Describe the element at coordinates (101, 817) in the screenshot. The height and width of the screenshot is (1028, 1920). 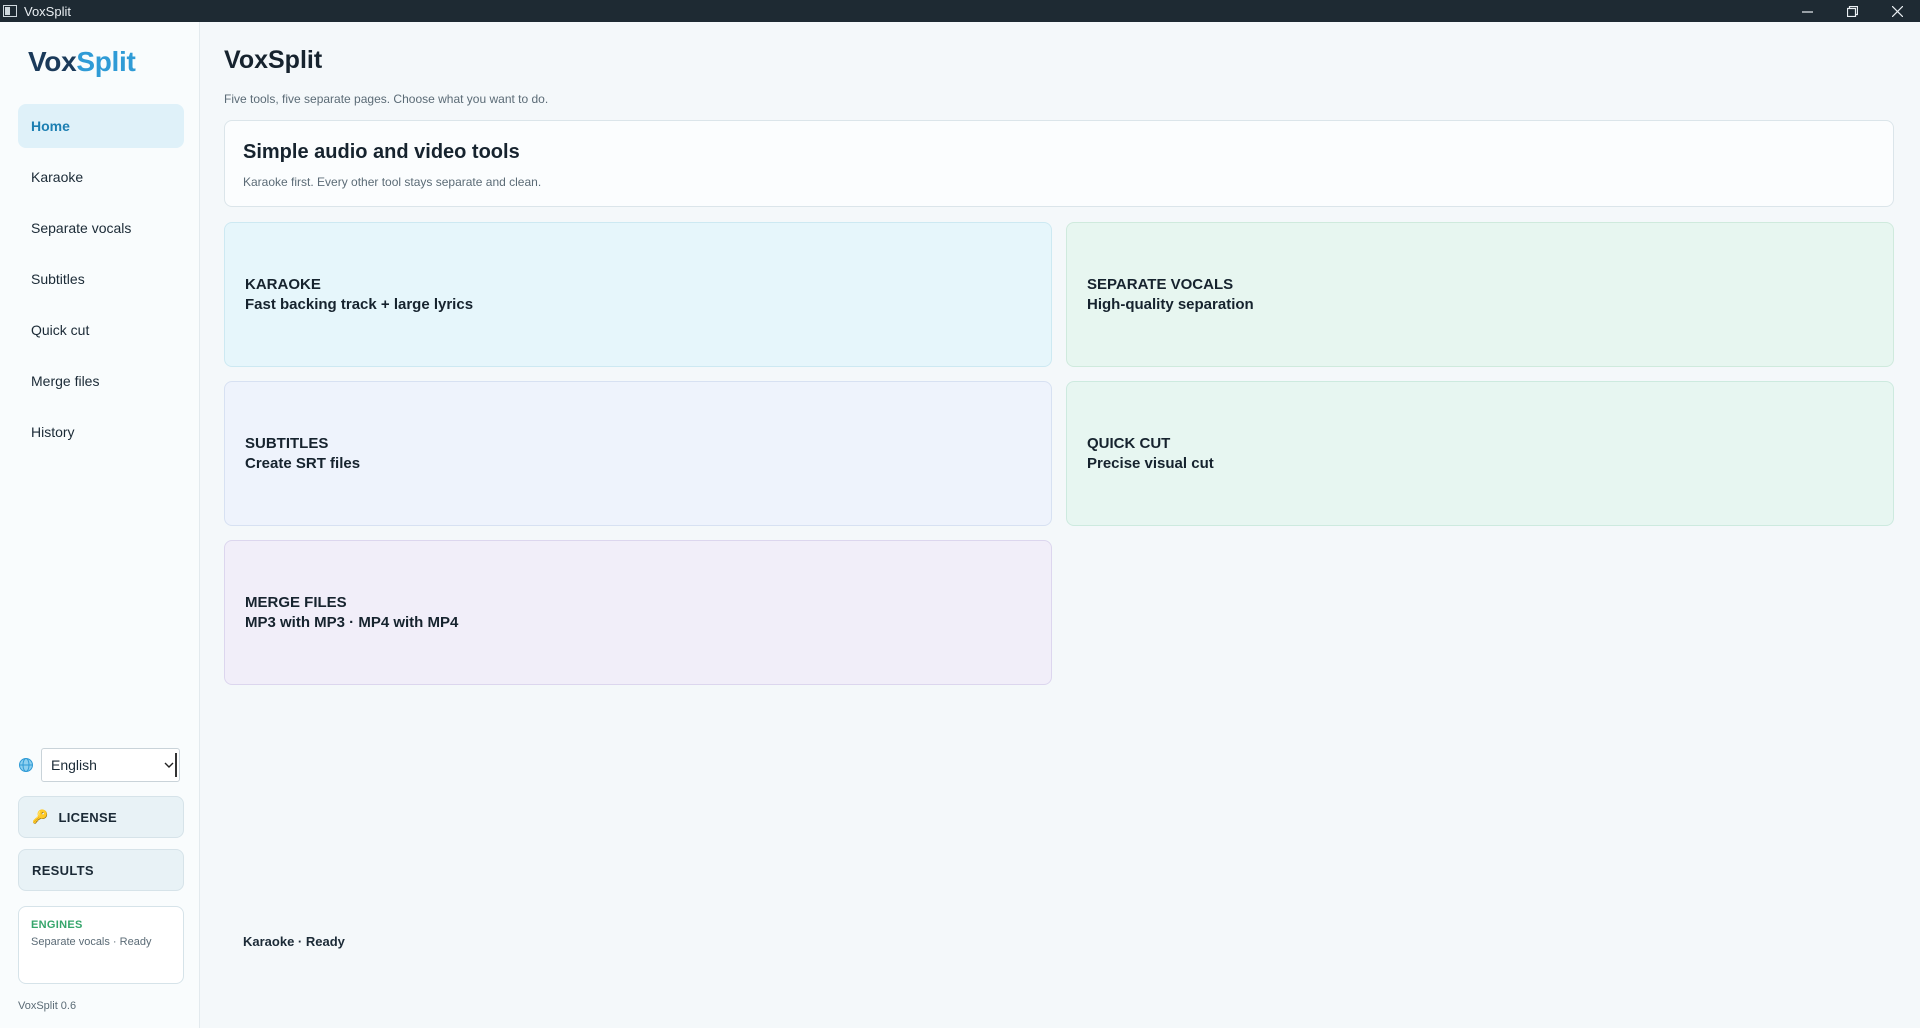
I see `license-button: 🔑 LICENSE` at that location.